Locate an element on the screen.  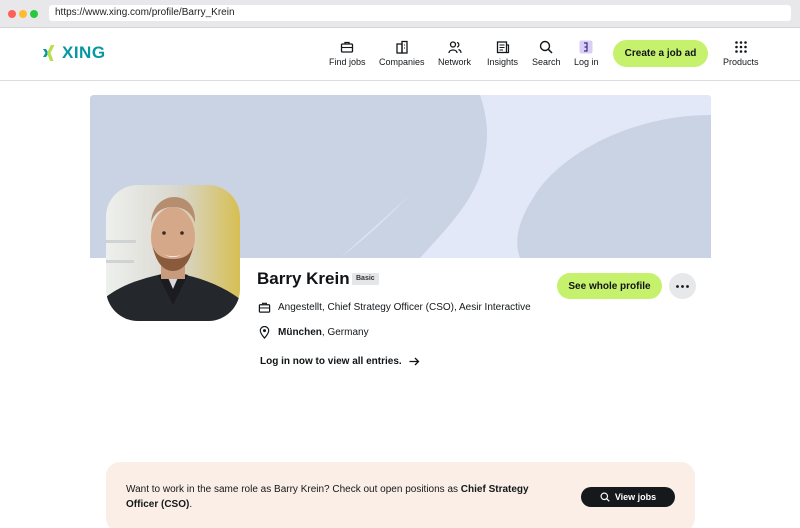
nav-label: Products is located at coordinates (741, 62).